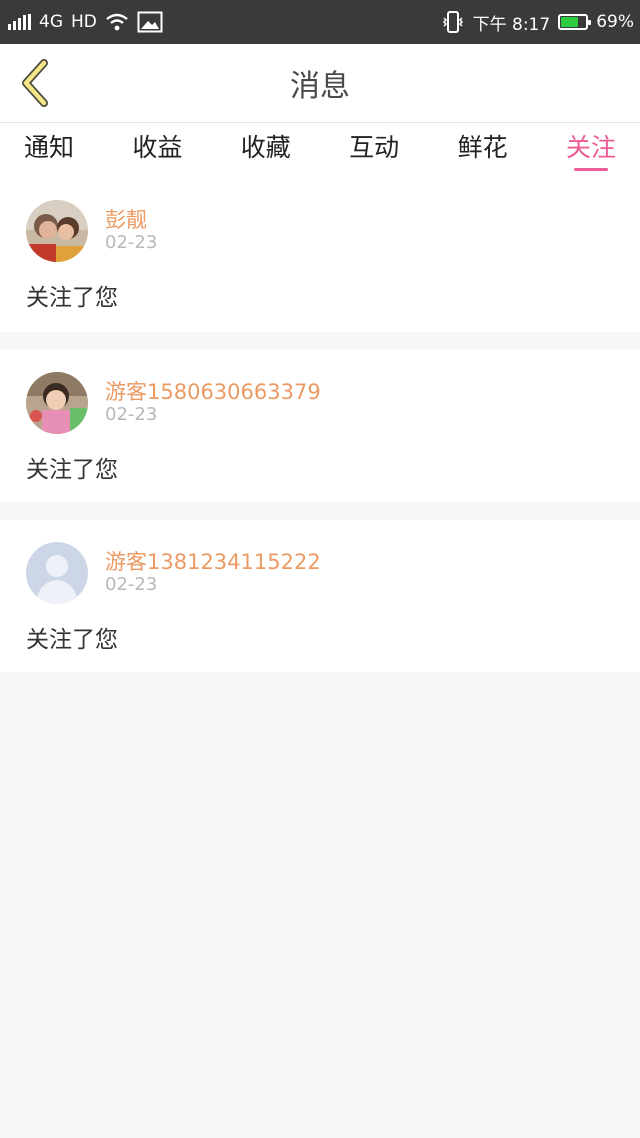  I want to click on tab-following: 关注, so click(590, 147).